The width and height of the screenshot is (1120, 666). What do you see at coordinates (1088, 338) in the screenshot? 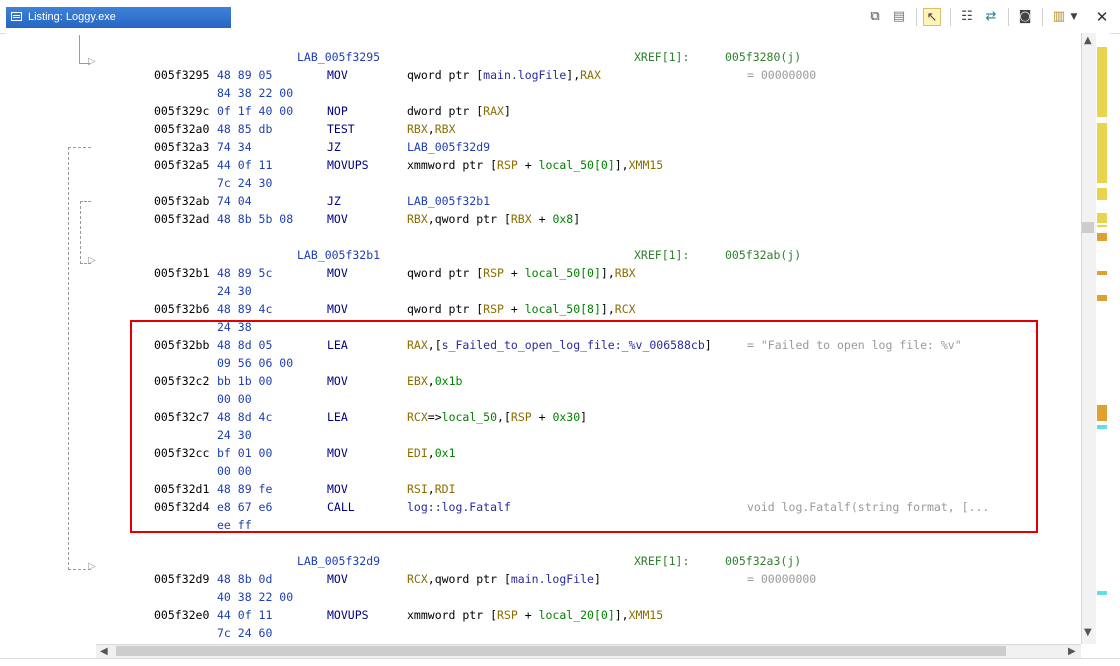
I see `vertical-scrollbar: ▲ ▼` at bounding box center [1088, 338].